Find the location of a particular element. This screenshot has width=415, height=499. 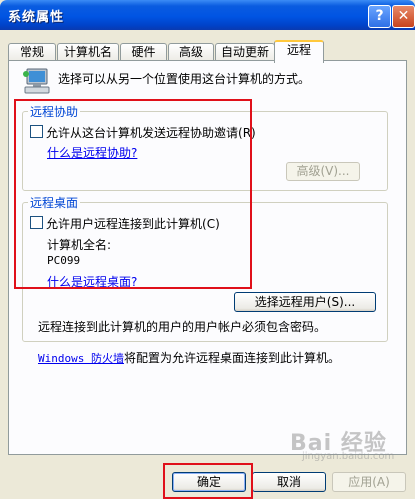

close-button: ✕ is located at coordinates (403, 16).